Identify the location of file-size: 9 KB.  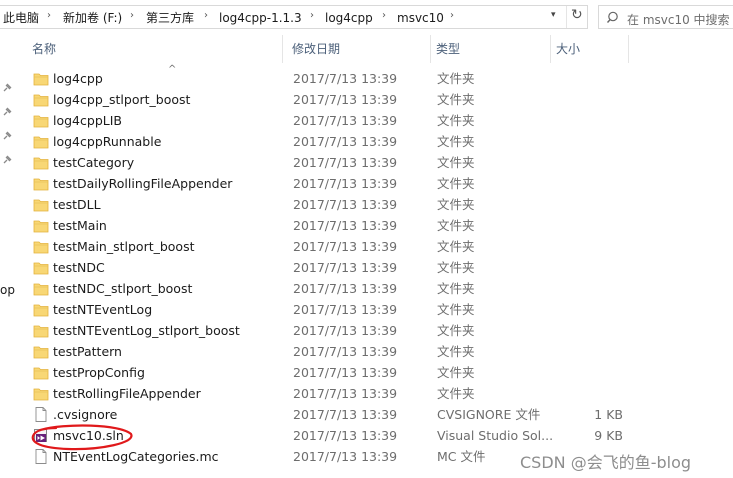
(608, 435).